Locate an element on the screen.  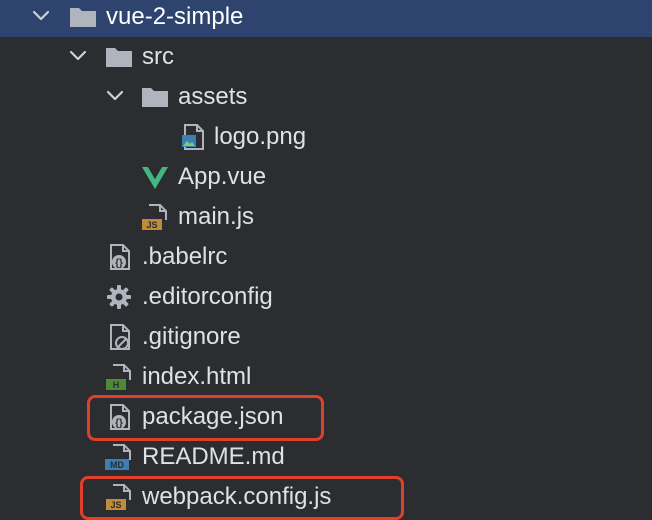
tree-item-logo: logo.png is located at coordinates (326, 137).